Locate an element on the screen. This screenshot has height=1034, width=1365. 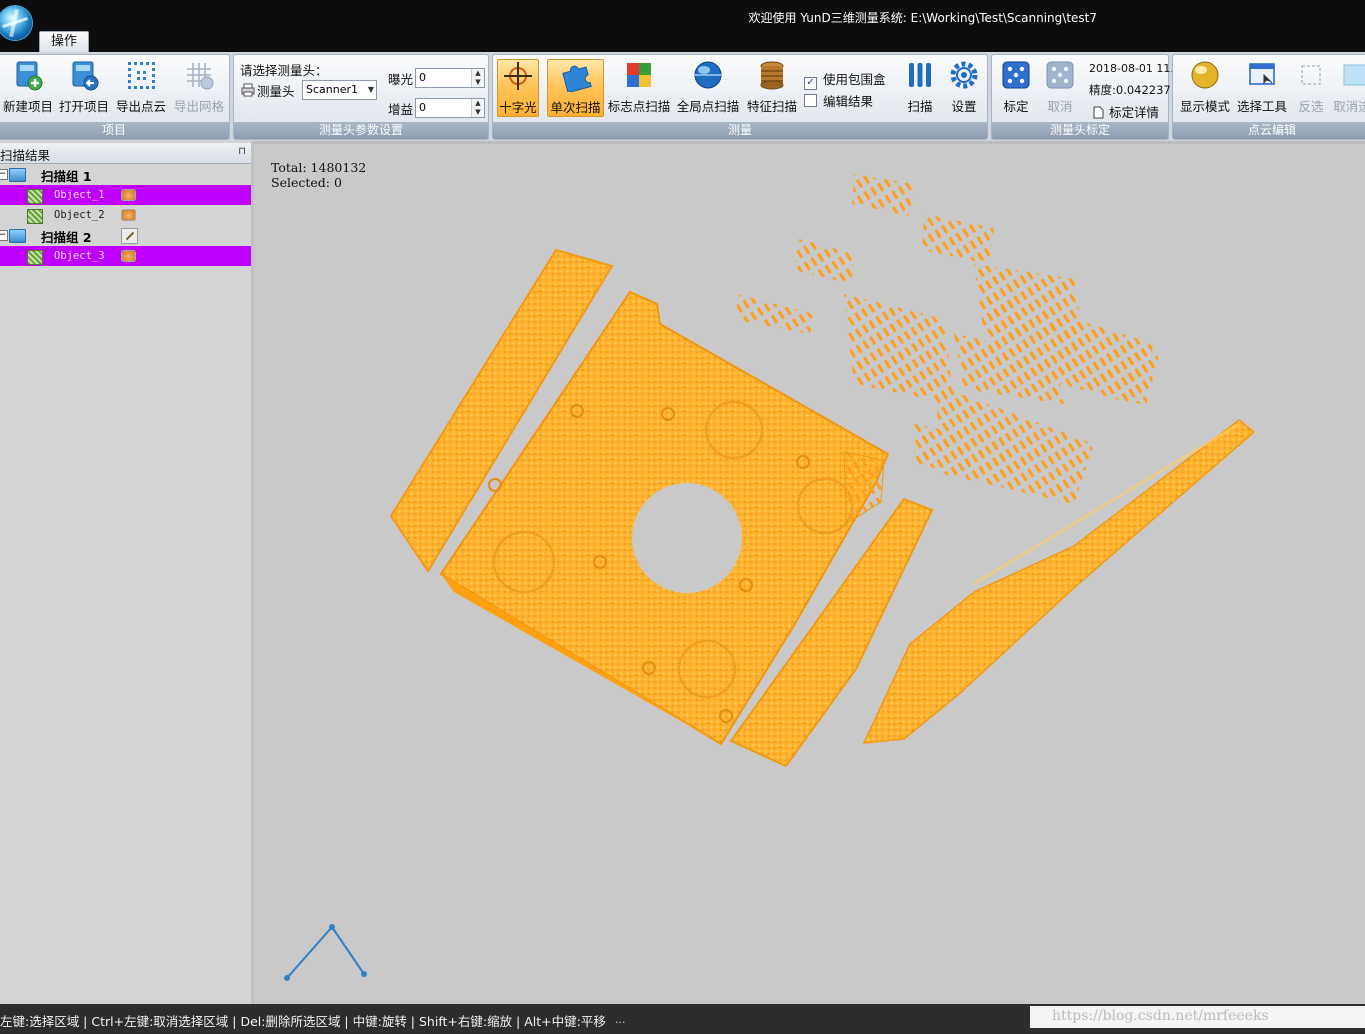
export-pointcloud-icon is located at coordinates (141, 75).